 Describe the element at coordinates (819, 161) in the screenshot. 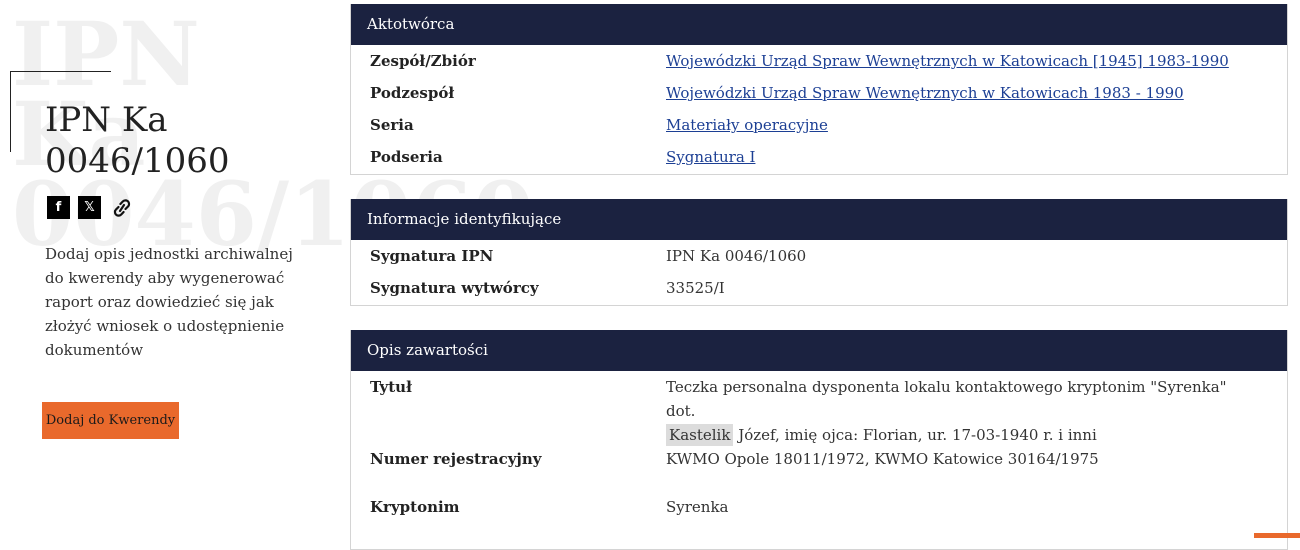

I see `table-row: Podseria Sygnatura I` at that location.